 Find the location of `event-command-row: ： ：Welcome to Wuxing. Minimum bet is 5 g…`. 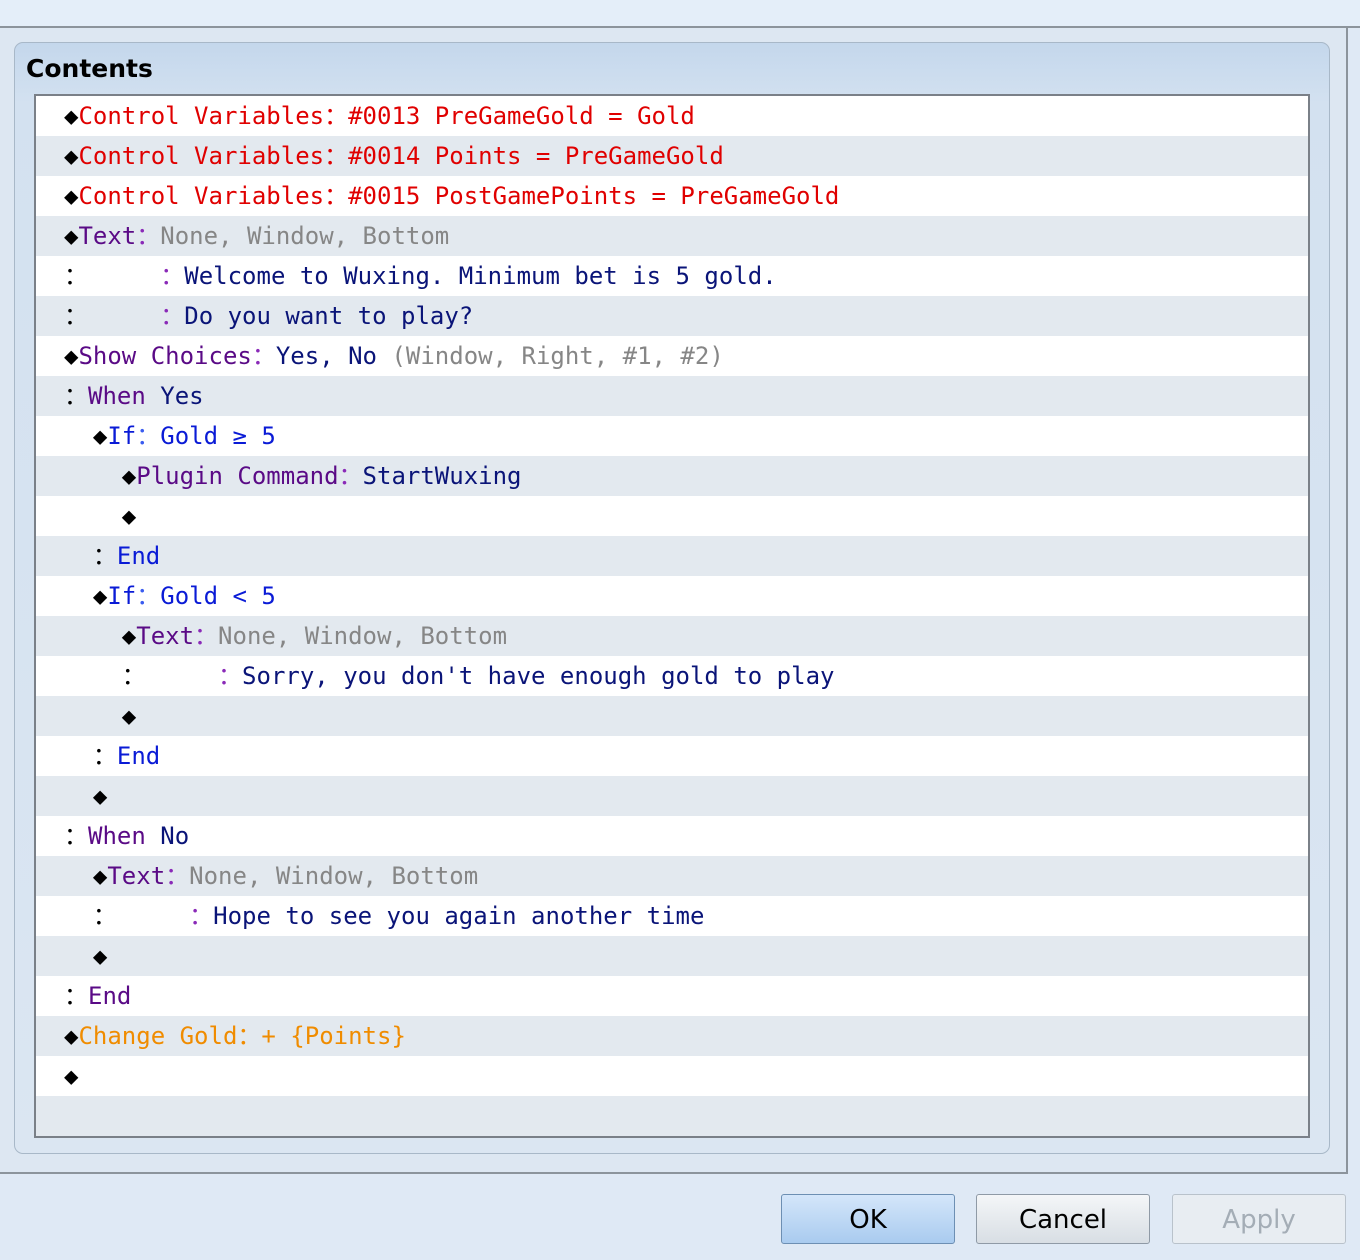

event-command-row: ： ：Welcome to Wuxing. Minimum bet is 5 g… is located at coordinates (672, 276).